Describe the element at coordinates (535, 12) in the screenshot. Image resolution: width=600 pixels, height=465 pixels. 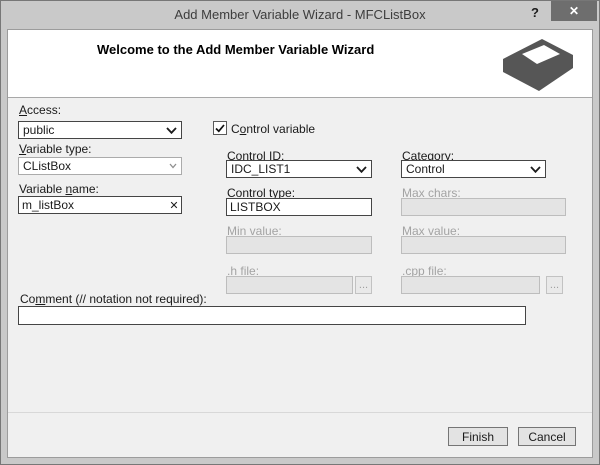
I see `help-button: ?` at that location.